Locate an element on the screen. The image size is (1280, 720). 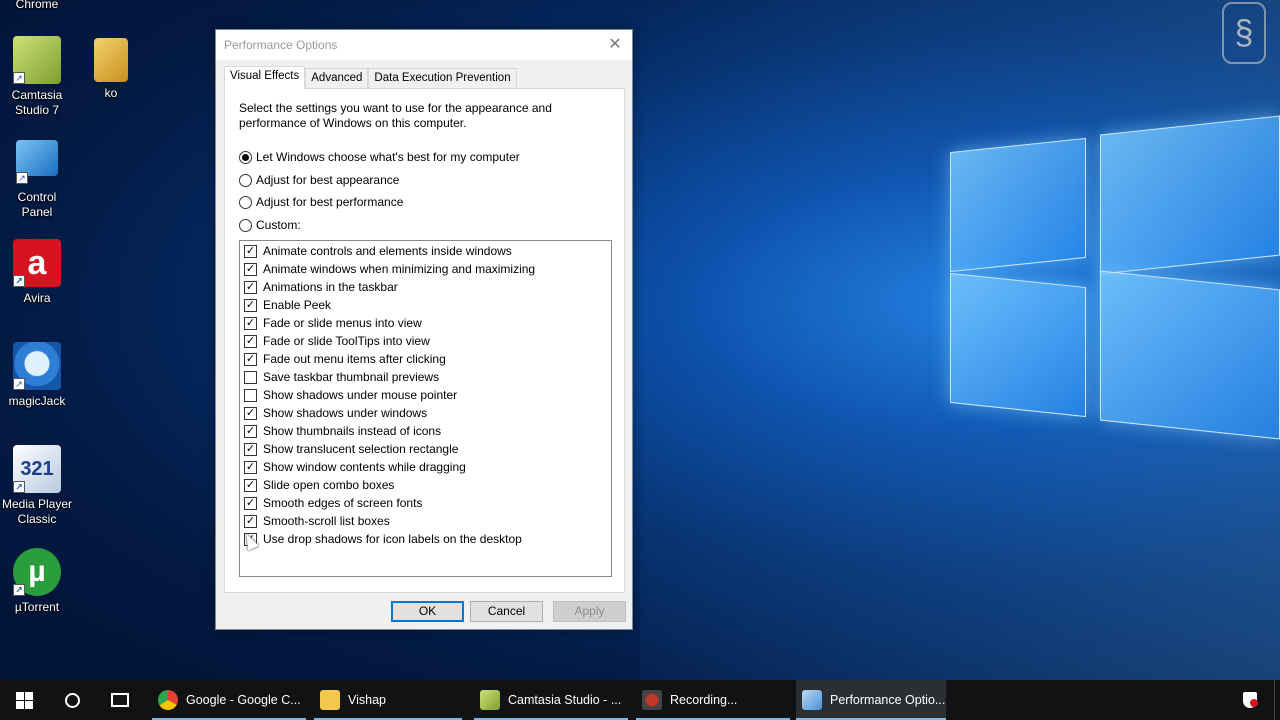
show-desktop-button is located at coordinates (1277, 700).